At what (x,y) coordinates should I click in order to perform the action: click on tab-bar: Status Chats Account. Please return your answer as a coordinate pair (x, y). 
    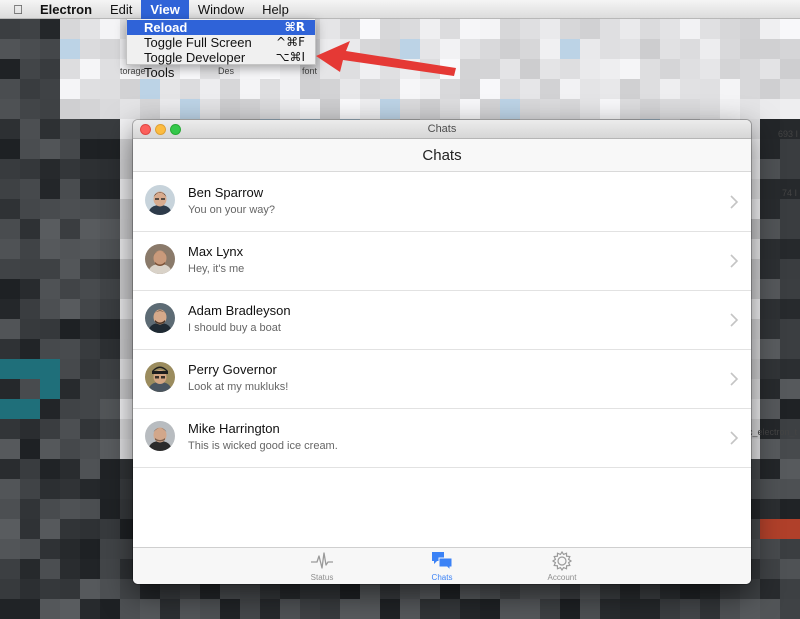
    Looking at the image, I should click on (442, 565).